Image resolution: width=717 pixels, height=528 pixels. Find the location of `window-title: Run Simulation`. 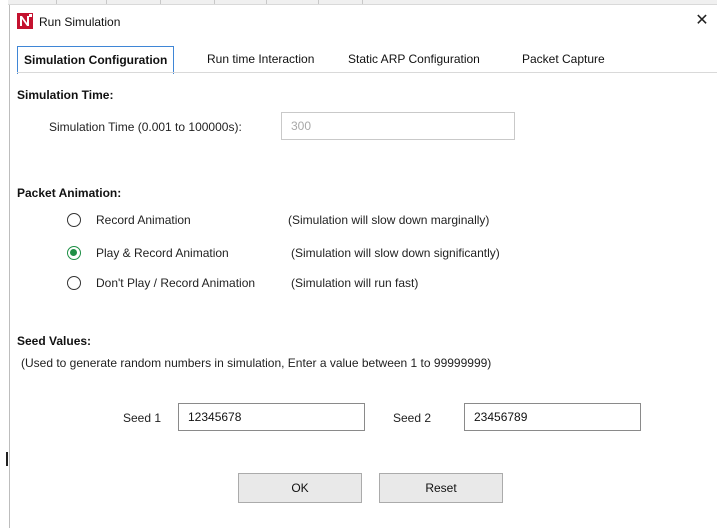

window-title: Run Simulation is located at coordinates (80, 22).